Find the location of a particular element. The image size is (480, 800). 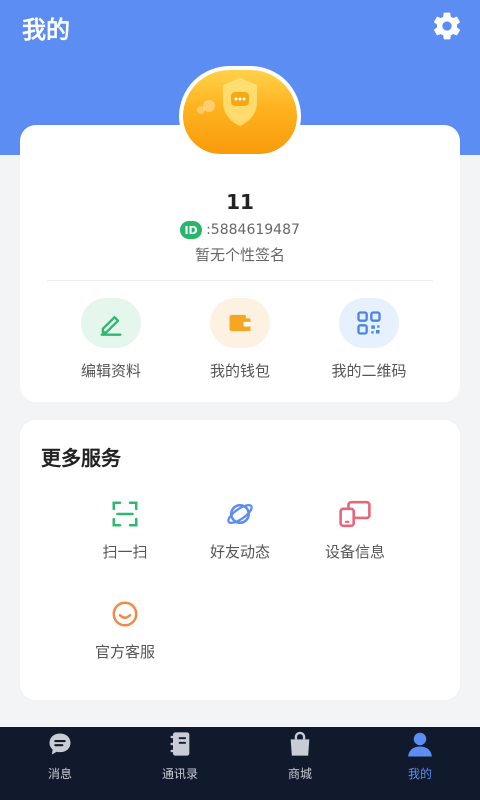

customer-service-button: 官方客服 is located at coordinates (125, 629).